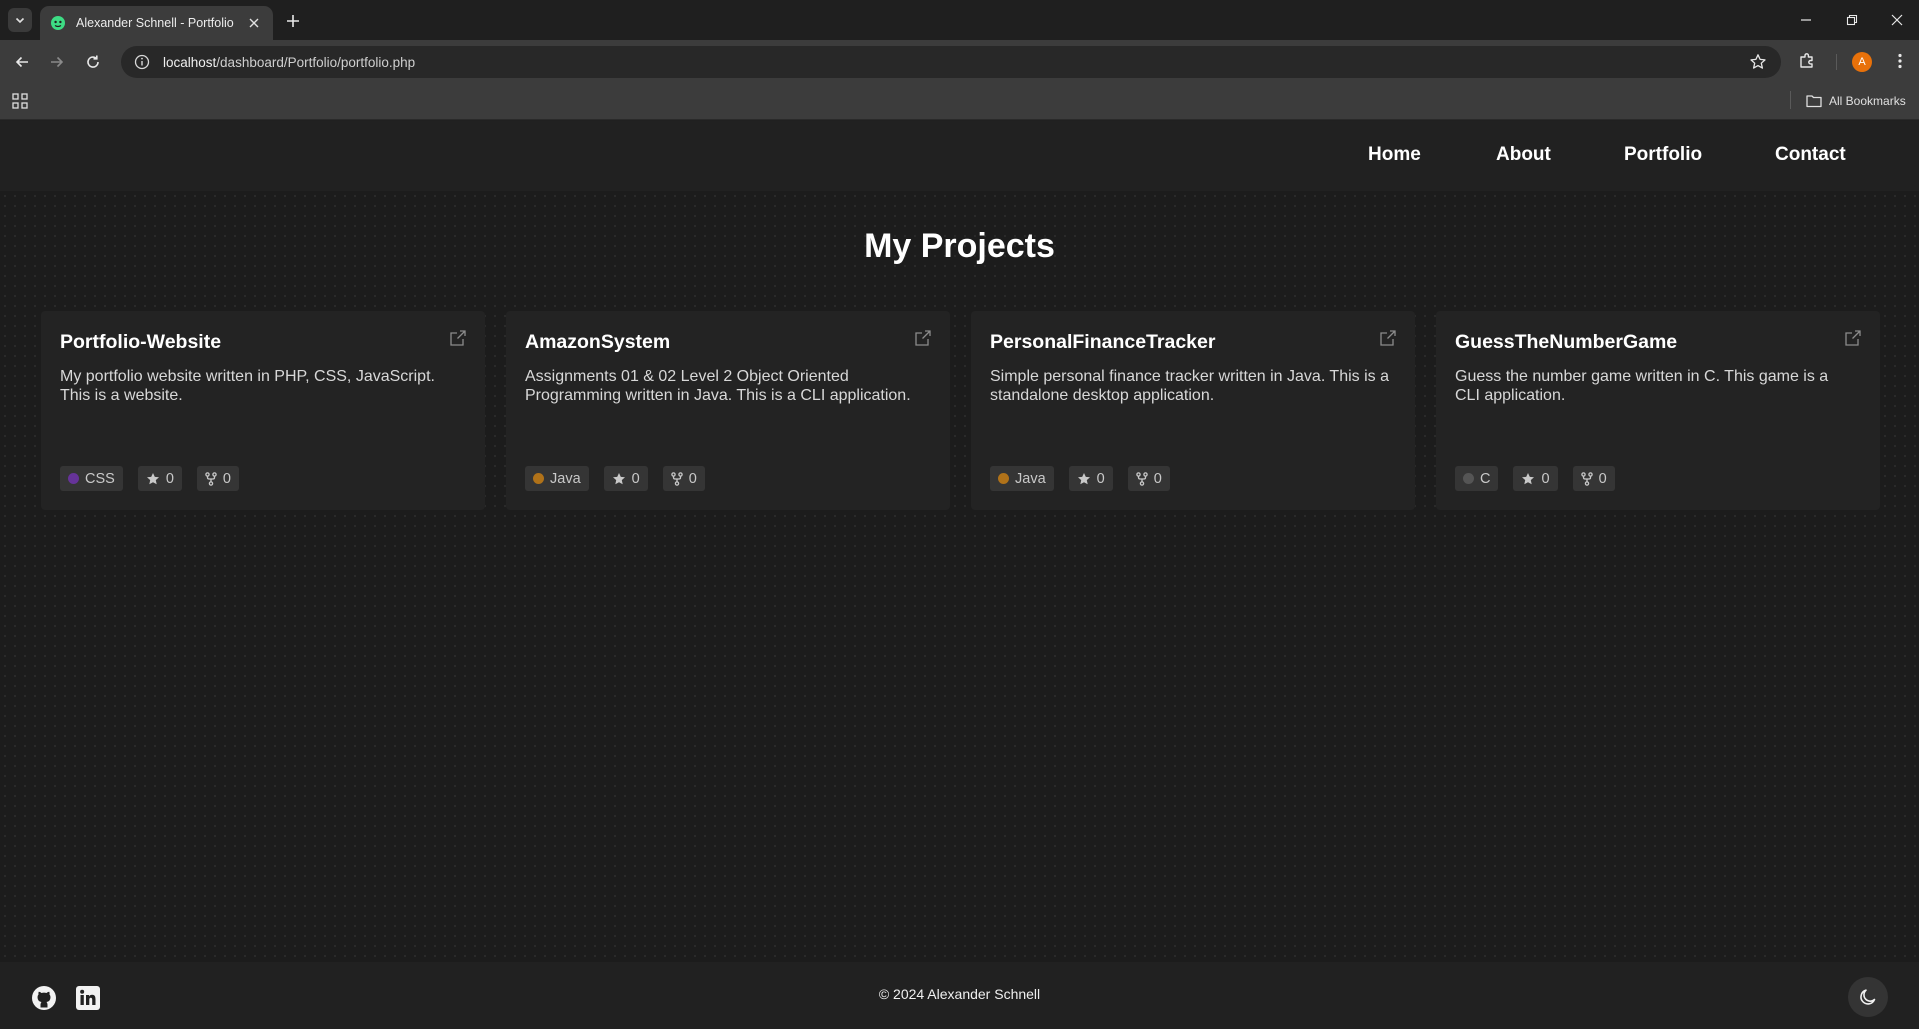  What do you see at coordinates (142, 62) in the screenshot?
I see `site-info-icon` at bounding box center [142, 62].